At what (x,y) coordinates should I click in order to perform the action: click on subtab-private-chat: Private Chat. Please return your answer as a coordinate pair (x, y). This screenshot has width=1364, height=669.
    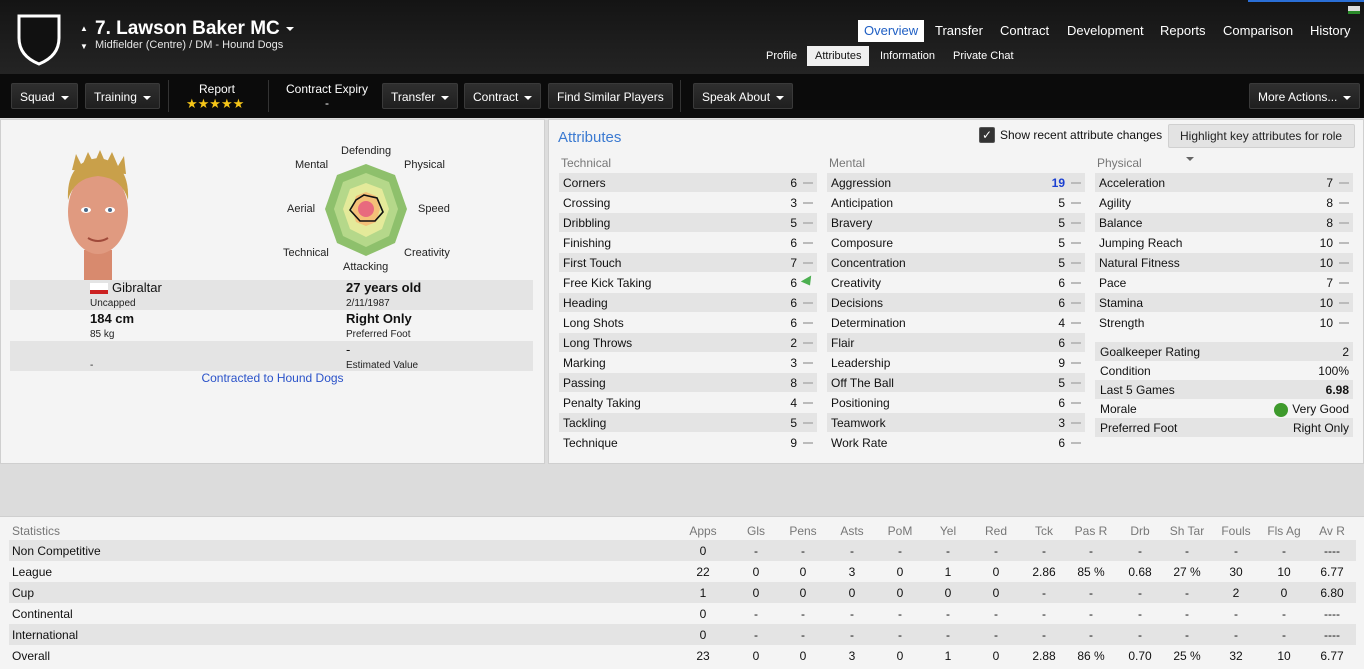
    Looking at the image, I should click on (983, 56).